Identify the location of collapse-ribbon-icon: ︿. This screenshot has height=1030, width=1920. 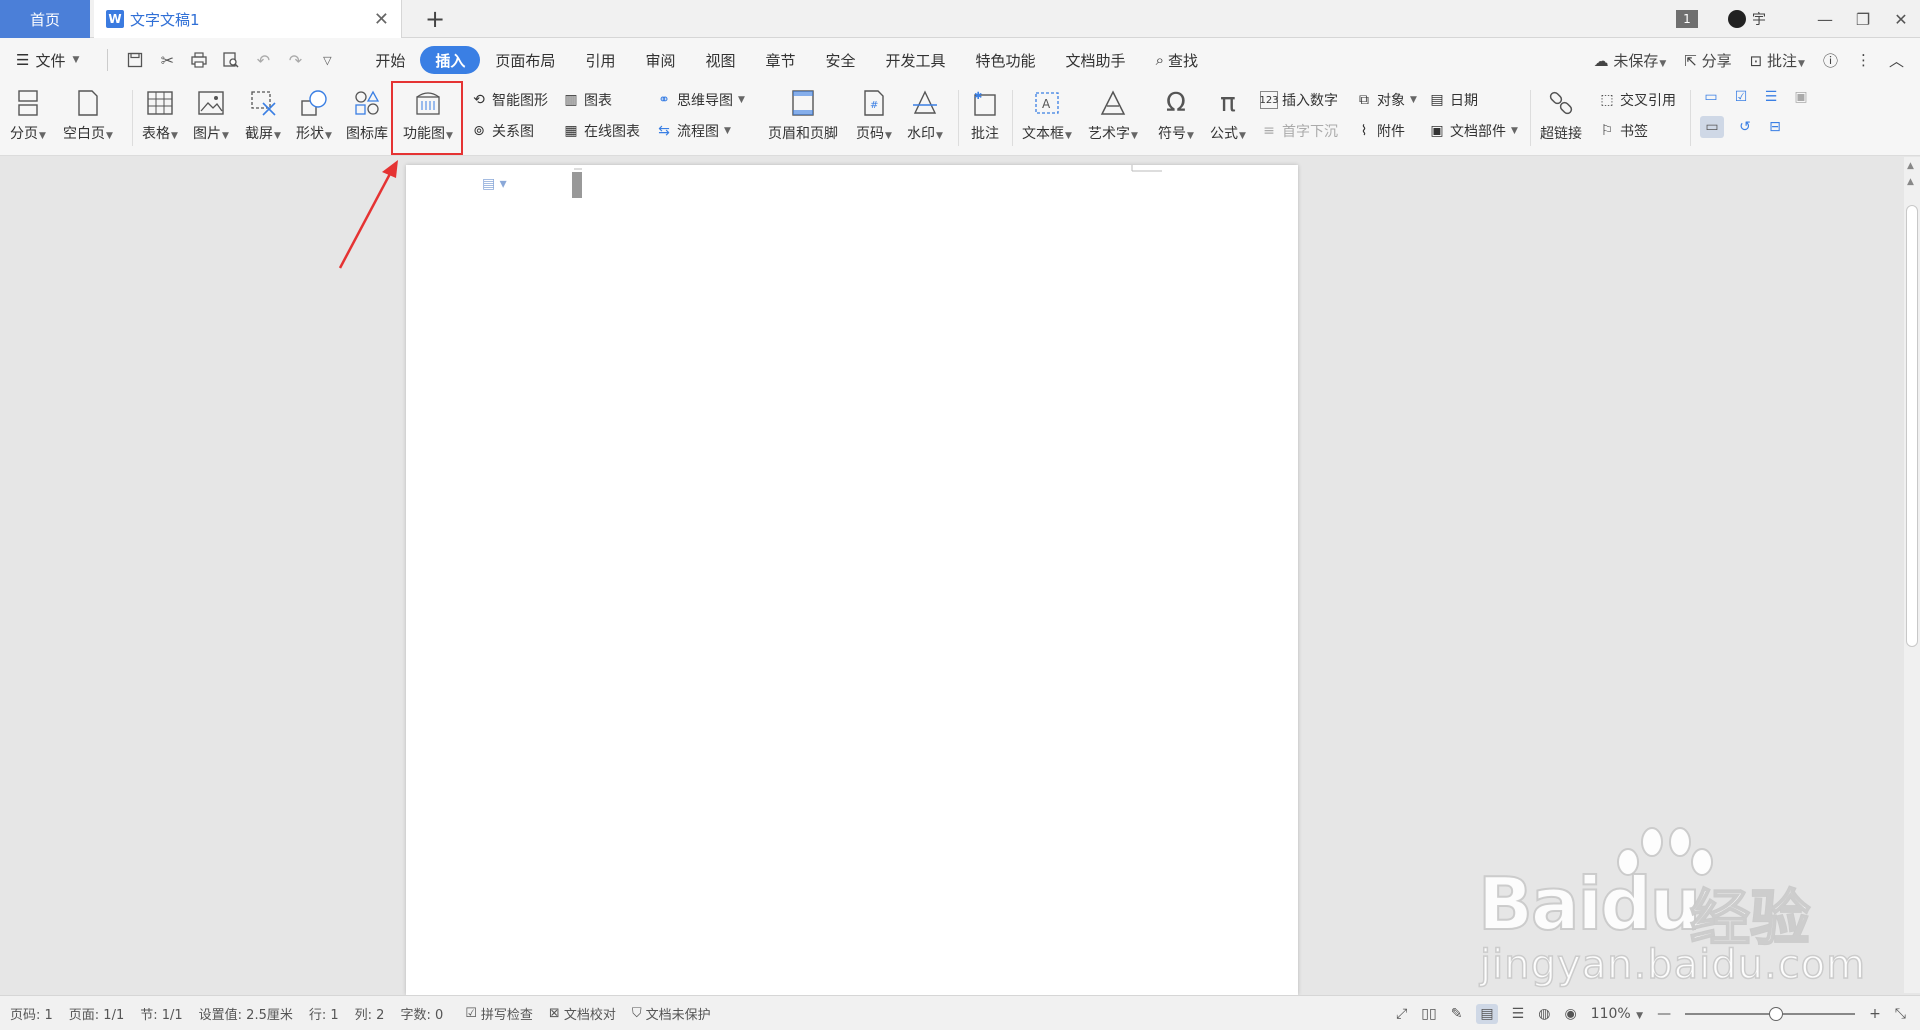
(1896, 60).